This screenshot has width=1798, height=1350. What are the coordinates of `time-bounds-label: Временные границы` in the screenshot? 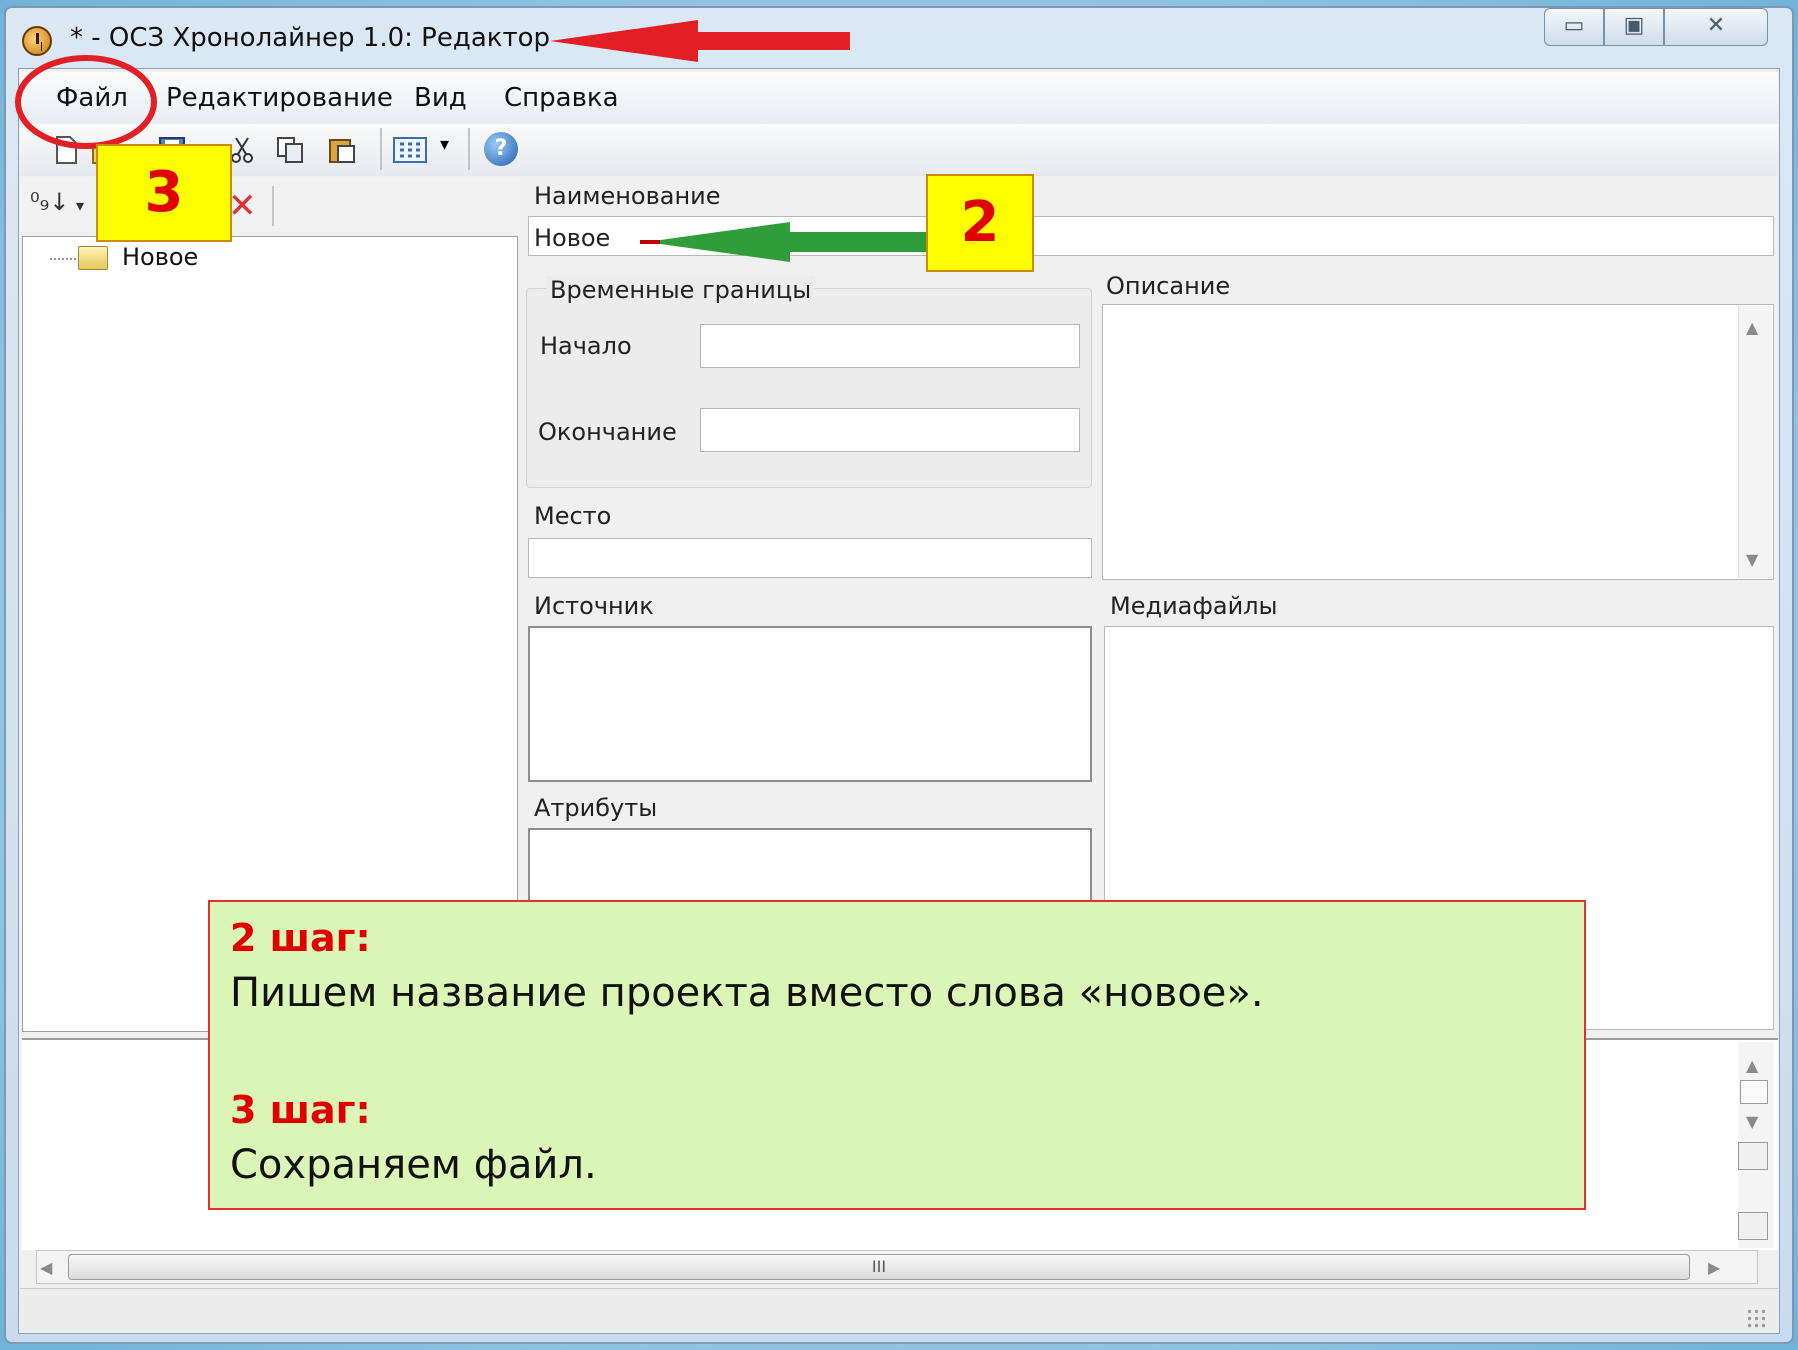 It's located at (681, 290).